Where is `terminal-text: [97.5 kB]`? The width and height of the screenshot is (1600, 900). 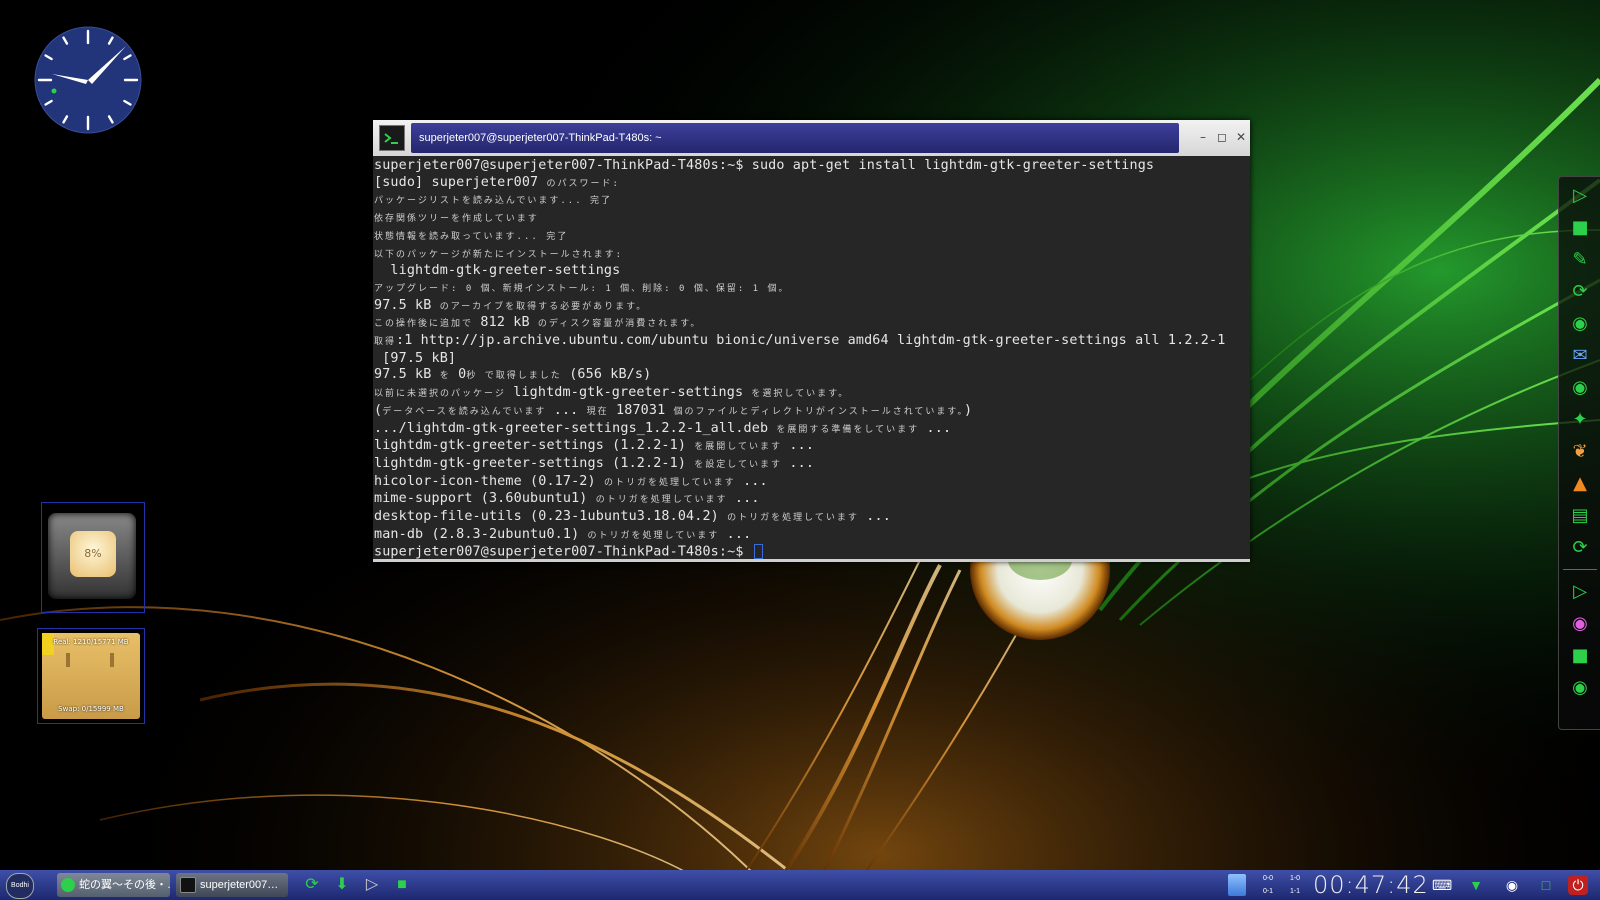 terminal-text: [97.5 kB] is located at coordinates (415, 358).